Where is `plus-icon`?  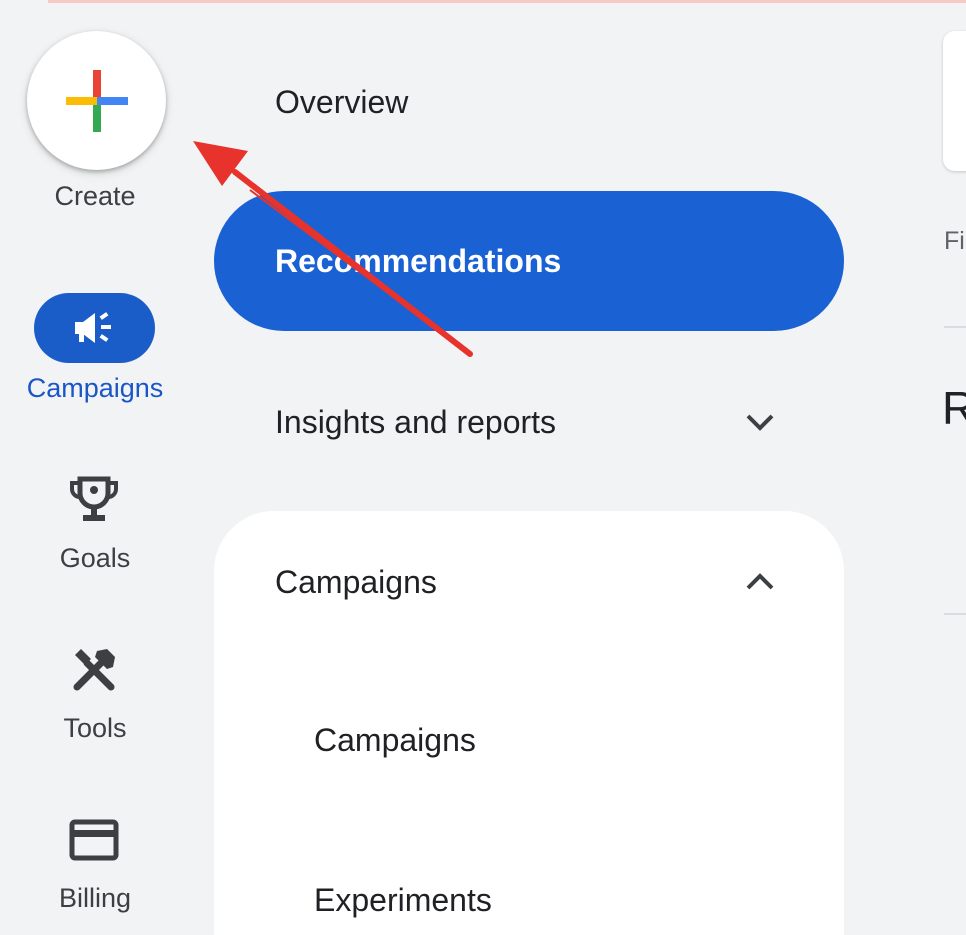
plus-icon is located at coordinates (96, 100).